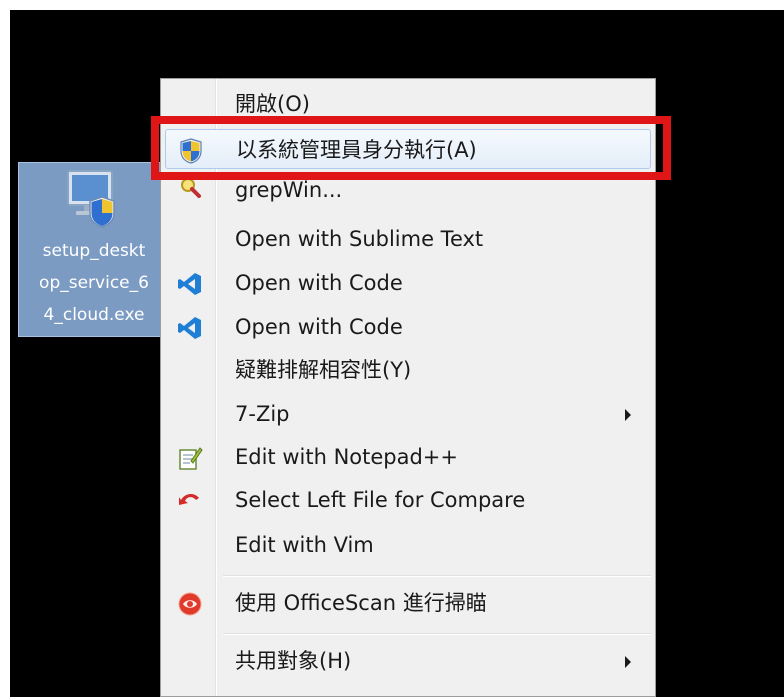  Describe the element at coordinates (189, 499) in the screenshot. I see `compare-arrow-icon` at that location.